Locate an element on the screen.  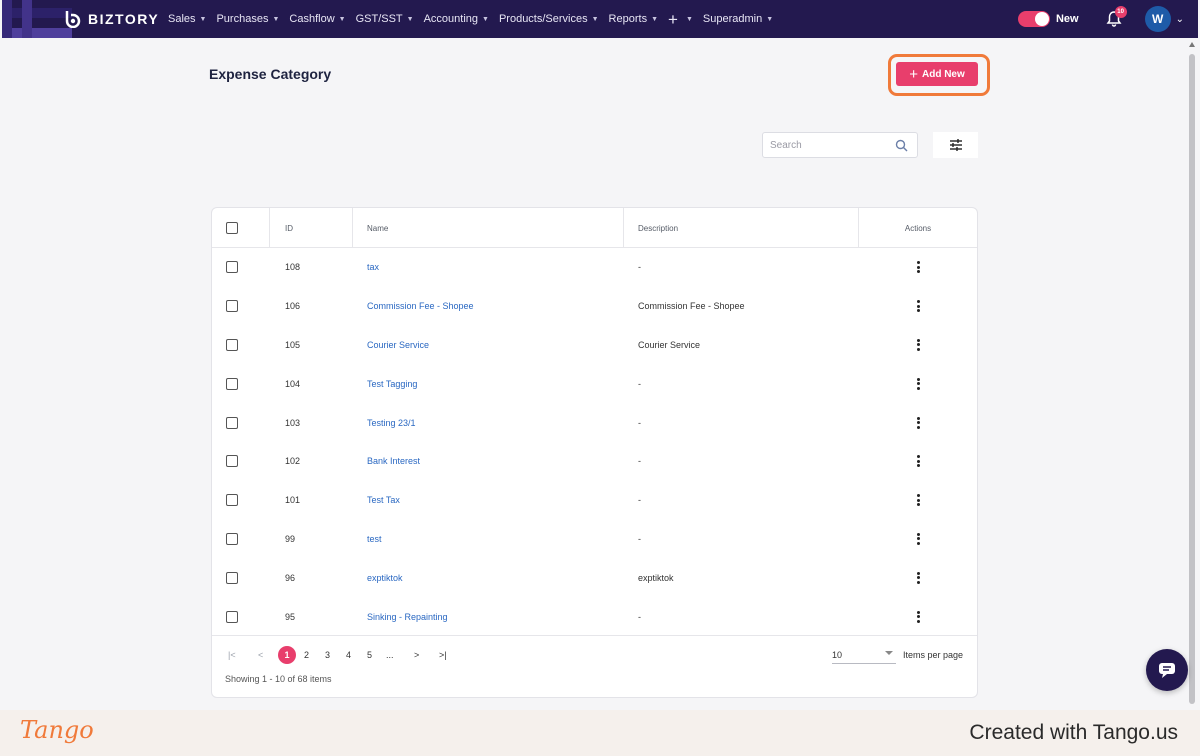
pagination-divider is located at coordinates (594, 635).